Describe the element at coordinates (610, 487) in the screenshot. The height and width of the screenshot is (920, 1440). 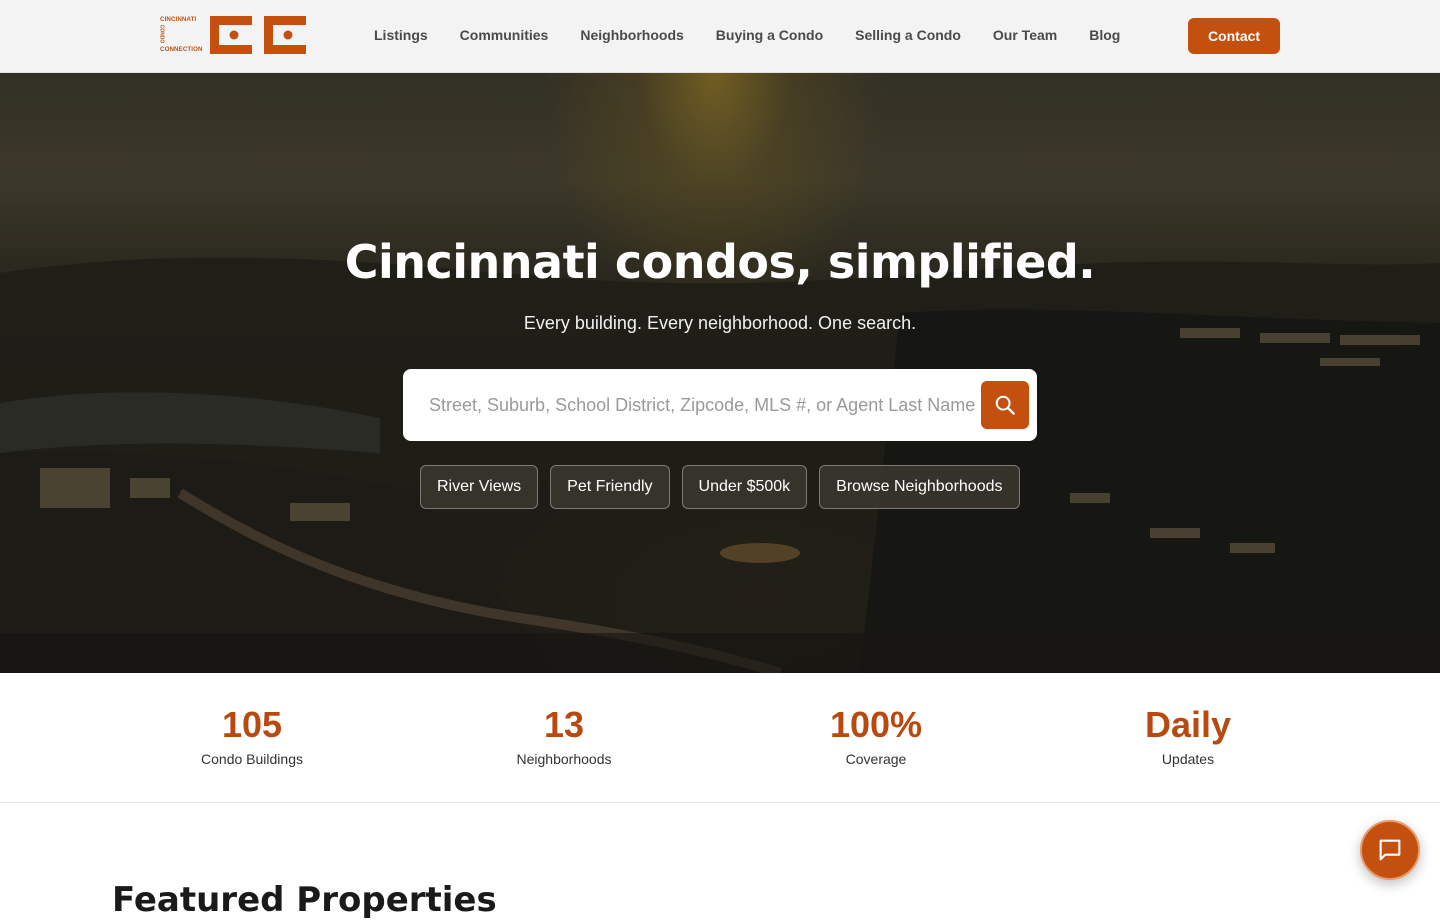
I see `chip-pet-friendly: Pet Friendly` at that location.